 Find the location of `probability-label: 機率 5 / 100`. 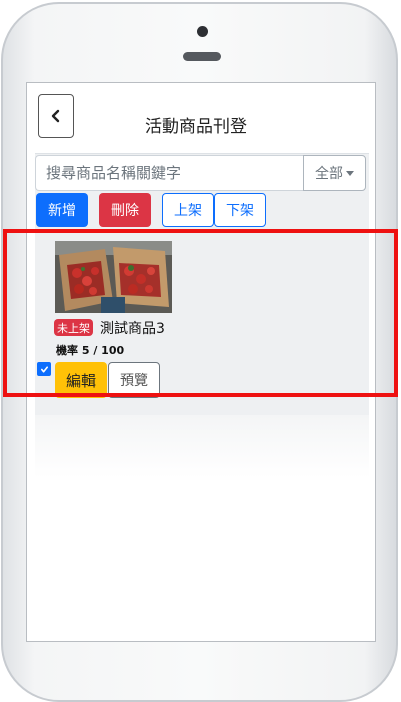

probability-label: 機率 5 / 100 is located at coordinates (90, 350).